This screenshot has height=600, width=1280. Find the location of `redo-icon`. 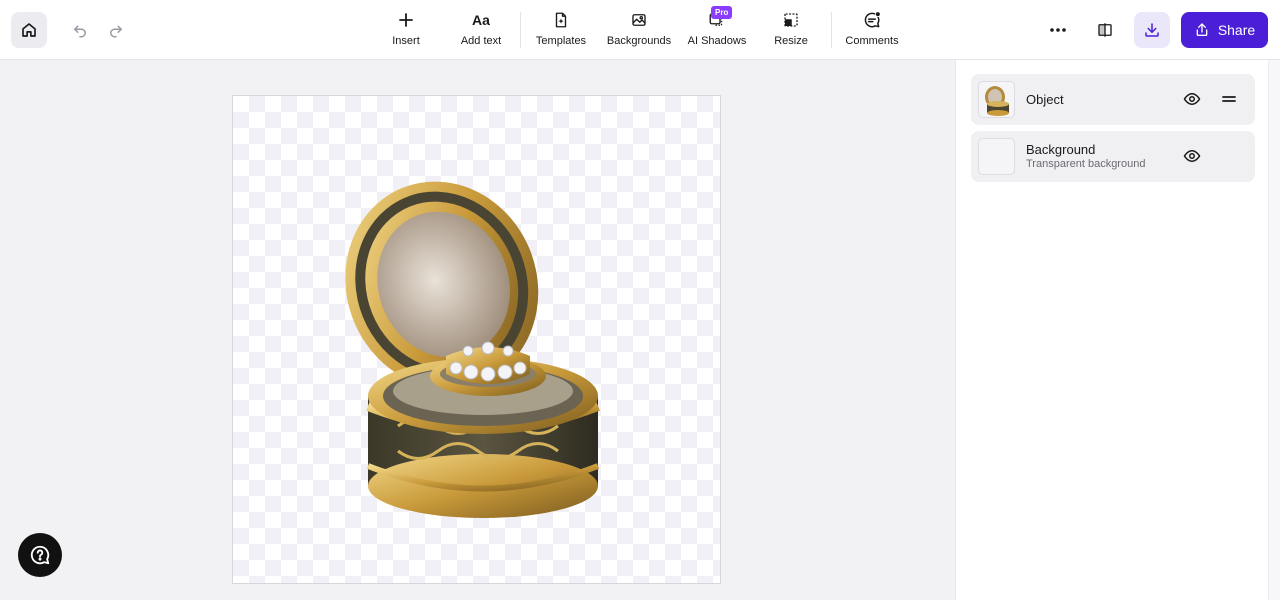

redo-icon is located at coordinates (116, 31).